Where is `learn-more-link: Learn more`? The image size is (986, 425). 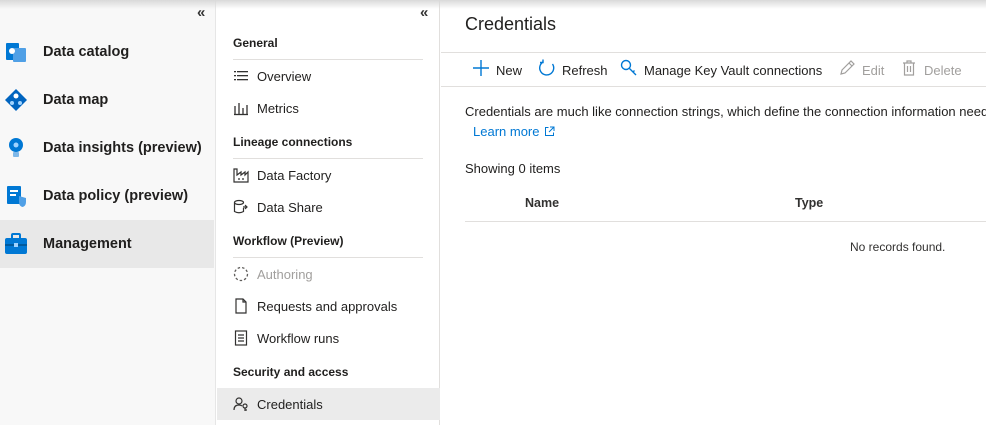 learn-more-link: Learn more is located at coordinates (514, 131).